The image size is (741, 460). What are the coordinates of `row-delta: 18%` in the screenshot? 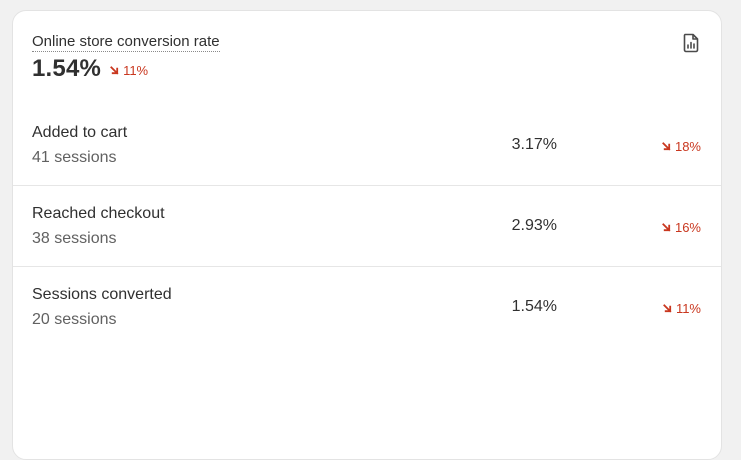 It's located at (681, 146).